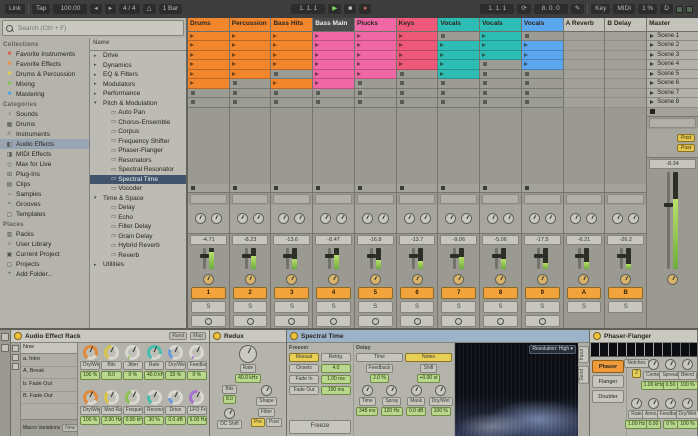 This screenshot has height=436, width=698. I want to click on track-header: Plucks, so click(375, 25).